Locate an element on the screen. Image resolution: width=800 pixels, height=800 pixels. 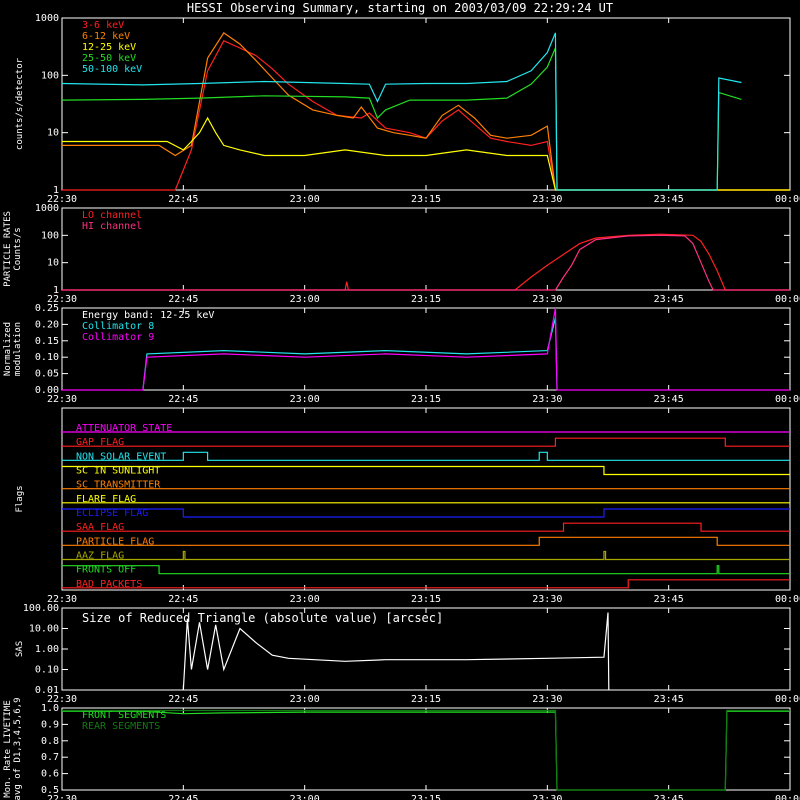
livetime-series-line is located at coordinates (426, 750).